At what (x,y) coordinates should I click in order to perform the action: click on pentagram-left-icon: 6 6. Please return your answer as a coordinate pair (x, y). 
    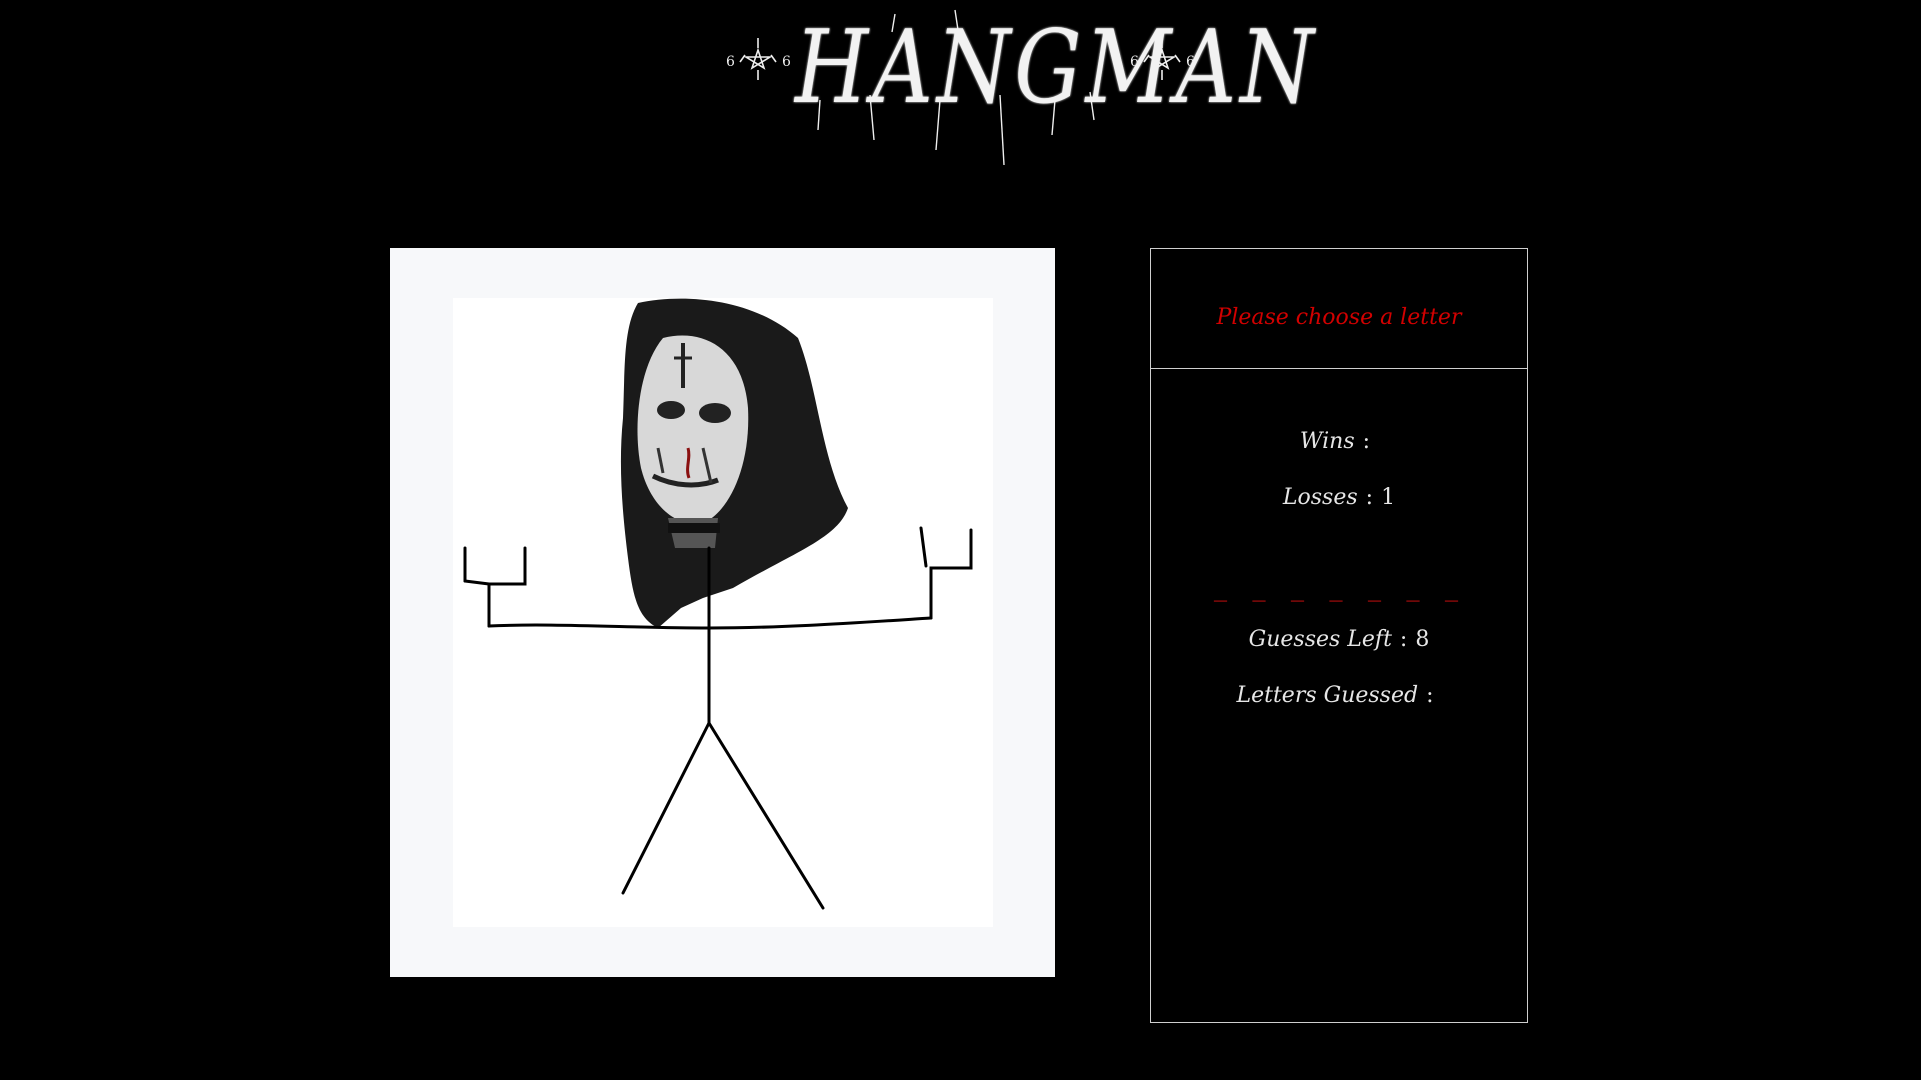
    Looking at the image, I should click on (758, 59).